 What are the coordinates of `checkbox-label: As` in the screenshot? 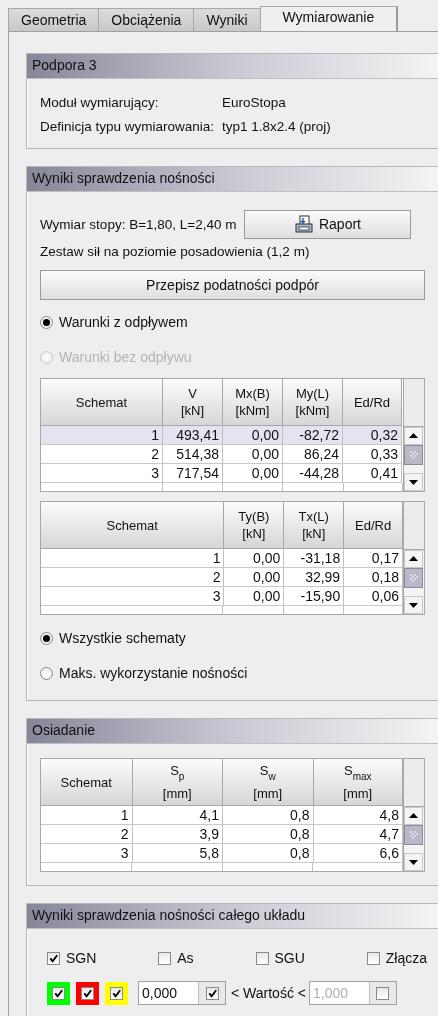 It's located at (185, 958).